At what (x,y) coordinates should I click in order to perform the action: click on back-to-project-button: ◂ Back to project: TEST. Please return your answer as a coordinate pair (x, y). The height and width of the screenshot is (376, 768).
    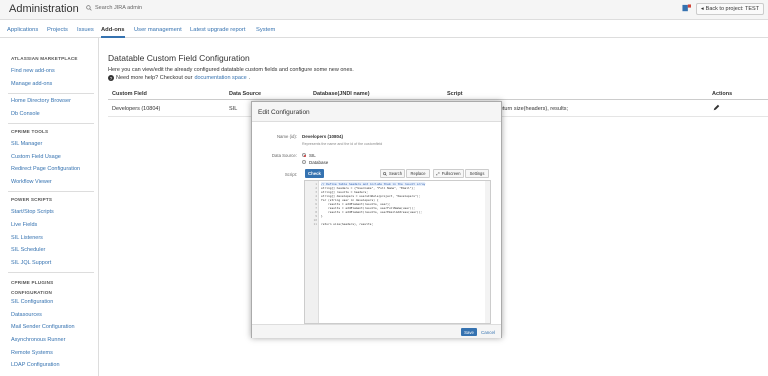
    Looking at the image, I should click on (730, 9).